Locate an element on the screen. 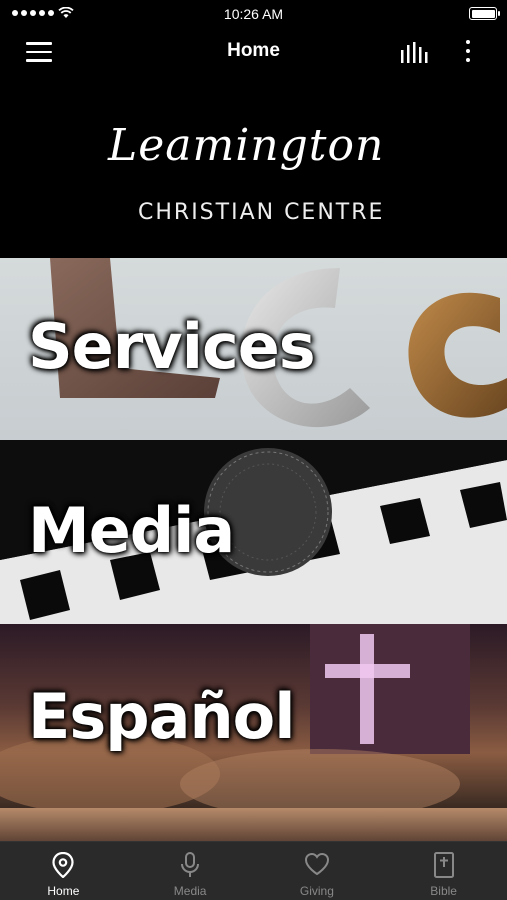  status-time: 10:26 AM is located at coordinates (253, 14).